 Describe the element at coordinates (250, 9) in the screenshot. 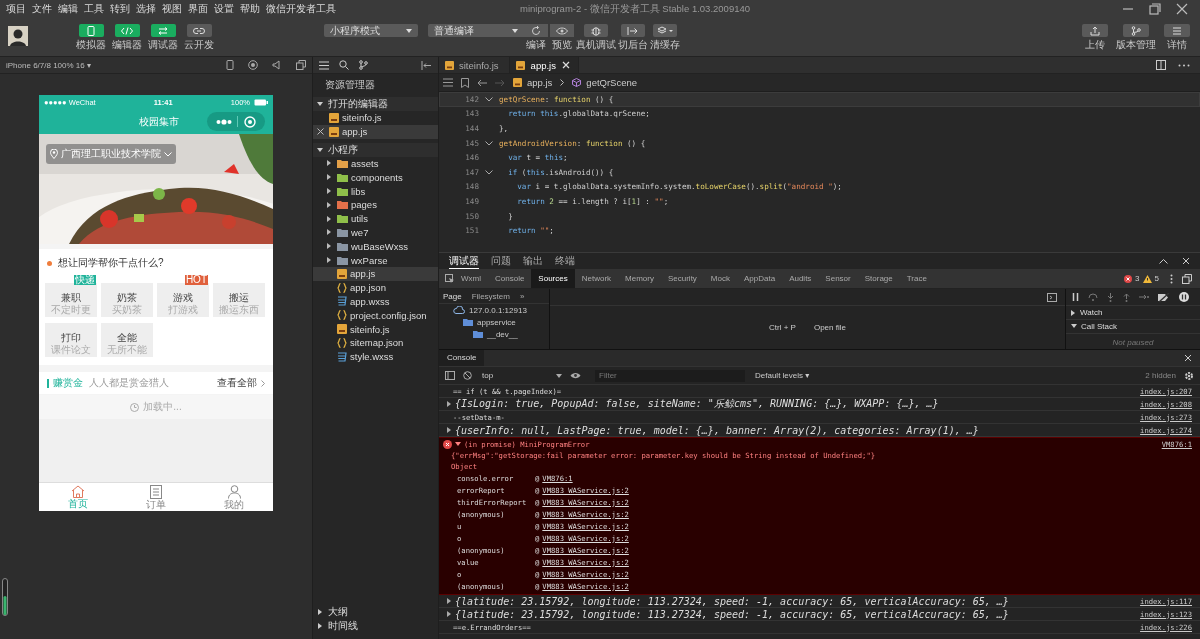

I see `menu-item: 帮助` at that location.